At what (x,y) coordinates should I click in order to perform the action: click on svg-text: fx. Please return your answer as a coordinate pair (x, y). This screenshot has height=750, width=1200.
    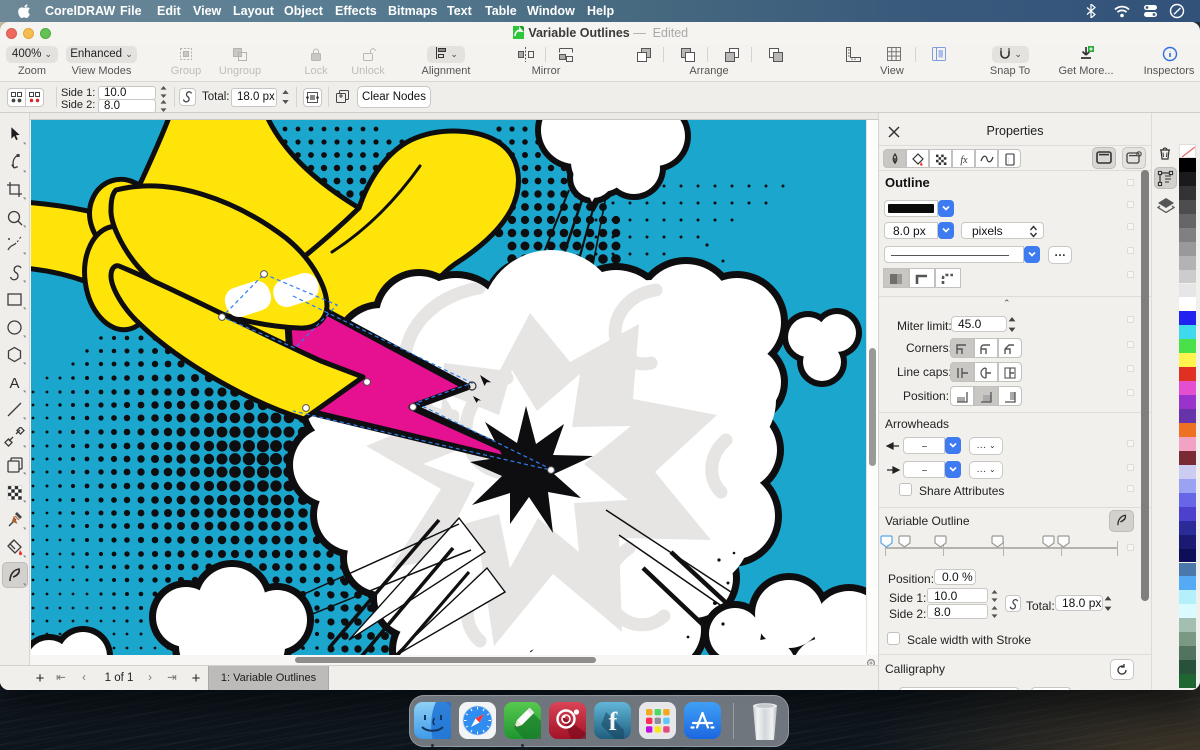
    Looking at the image, I should click on (964, 160).